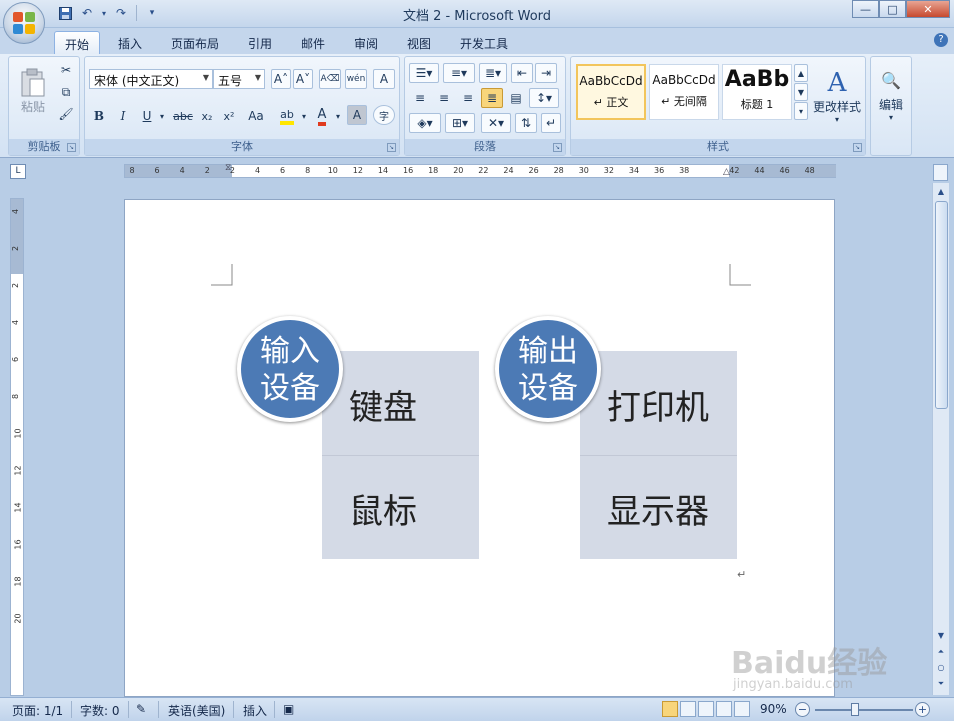 The height and width of the screenshot is (721, 954). I want to click on tab-insert: 插入, so click(130, 42).